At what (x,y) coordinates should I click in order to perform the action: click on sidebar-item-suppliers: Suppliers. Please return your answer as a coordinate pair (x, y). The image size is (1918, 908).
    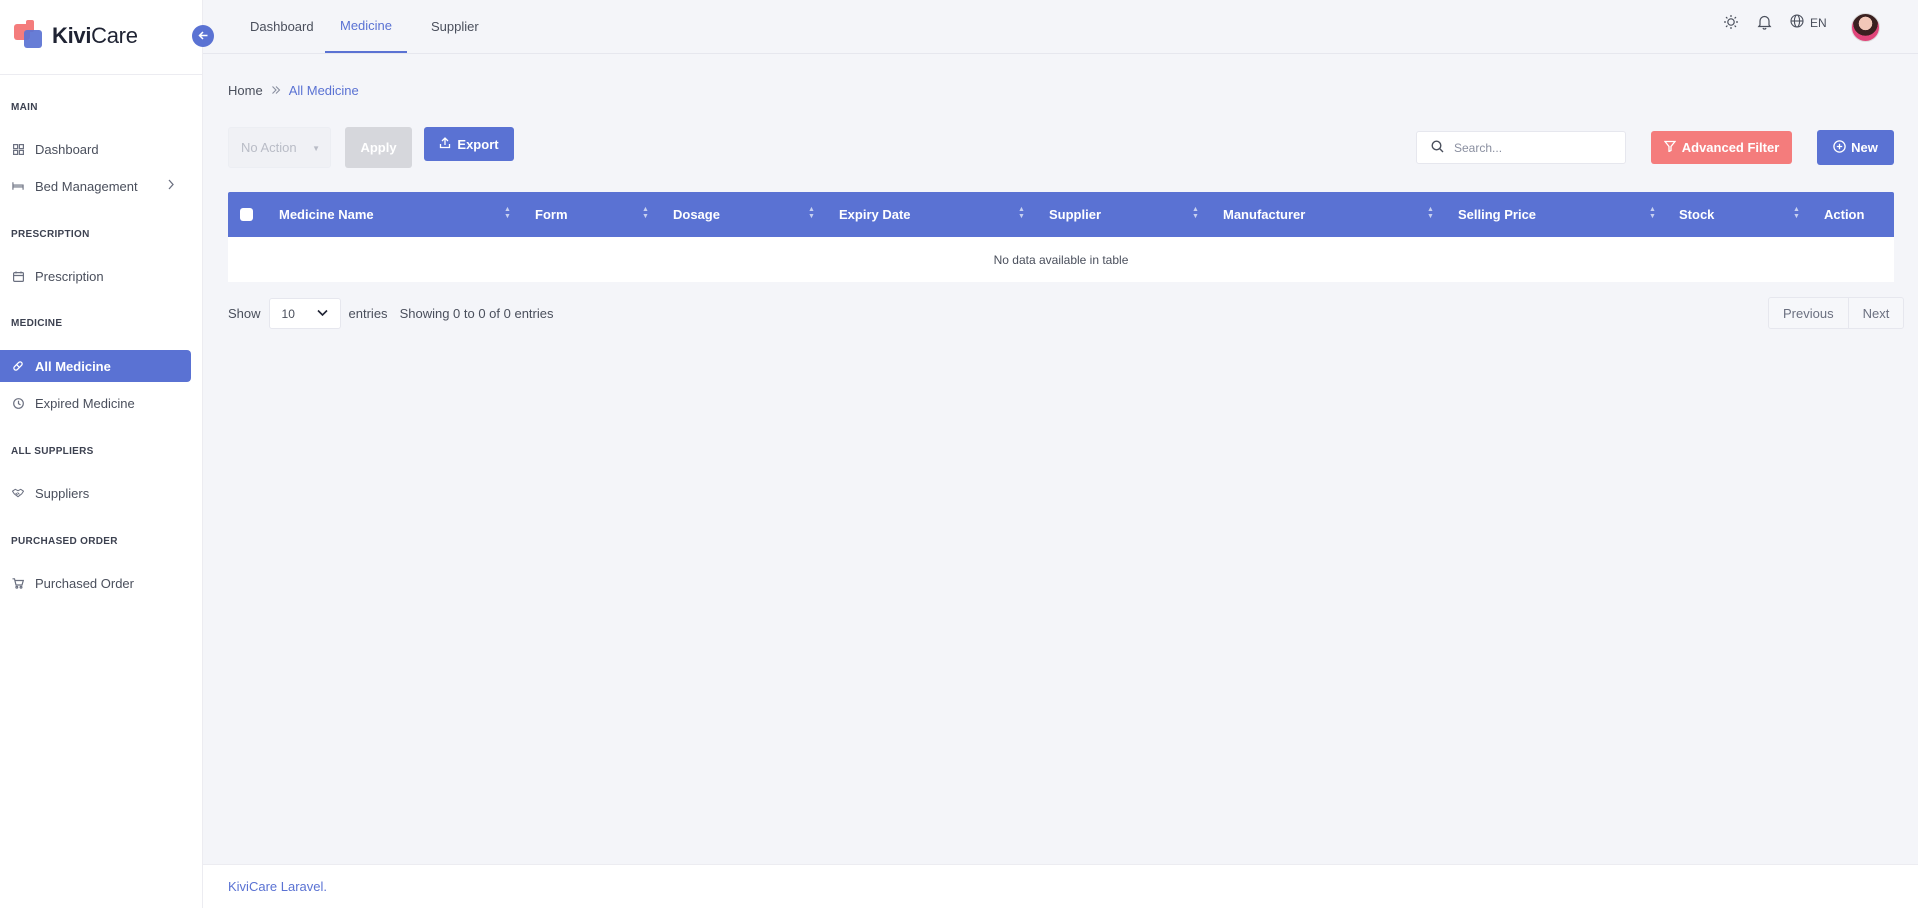
    Looking at the image, I should click on (95, 493).